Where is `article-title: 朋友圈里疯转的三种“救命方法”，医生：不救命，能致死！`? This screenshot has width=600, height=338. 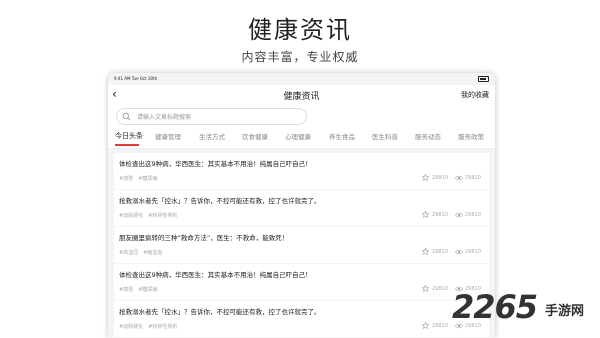 article-title: 朋友圈里疯转的三种“救命方法”，医生：不救命，能致死！ is located at coordinates (204, 238).